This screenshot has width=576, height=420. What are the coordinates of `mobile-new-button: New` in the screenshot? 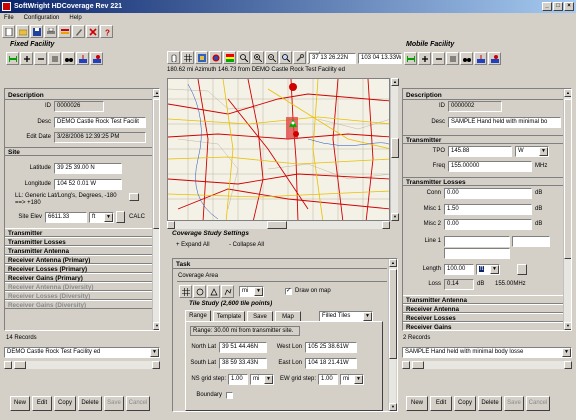 It's located at (417, 403).